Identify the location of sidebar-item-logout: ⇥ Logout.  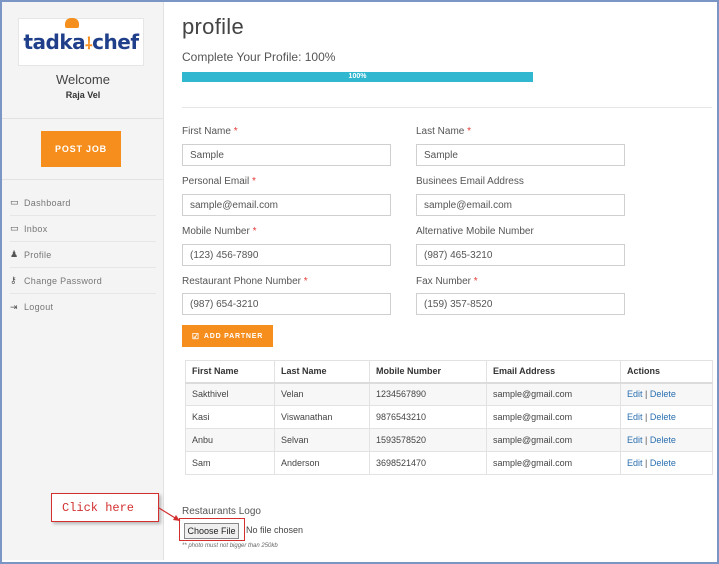
(83, 307).